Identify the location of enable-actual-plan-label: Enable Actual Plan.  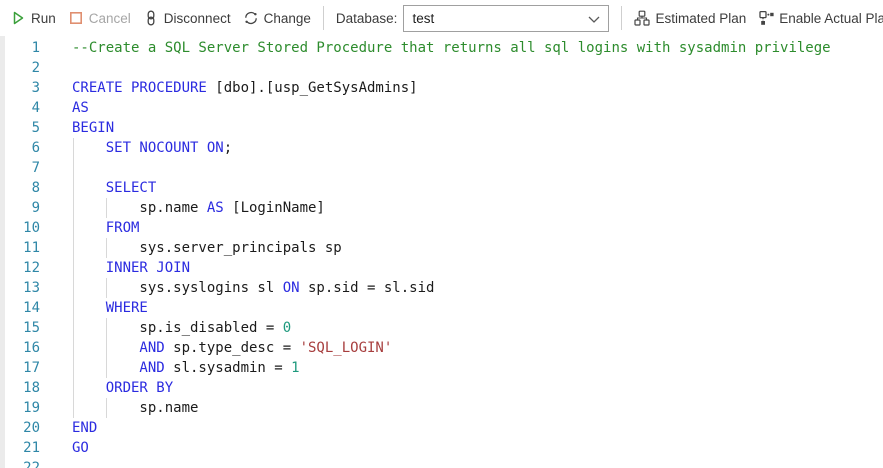
(831, 18).